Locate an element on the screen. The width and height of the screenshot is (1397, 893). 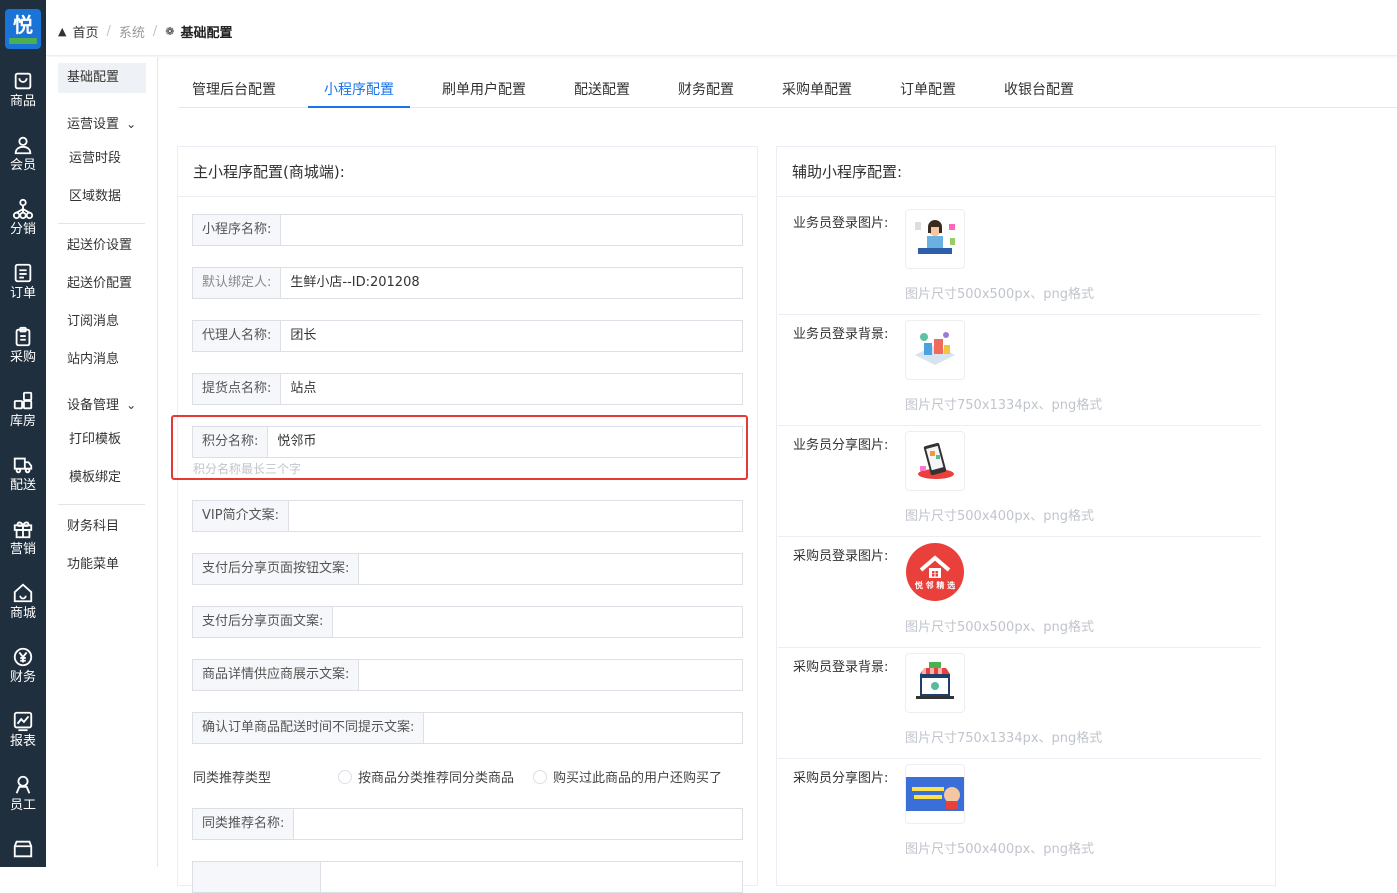
share-page-text-field: 支付后分享页面文案: is located at coordinates (467, 622).